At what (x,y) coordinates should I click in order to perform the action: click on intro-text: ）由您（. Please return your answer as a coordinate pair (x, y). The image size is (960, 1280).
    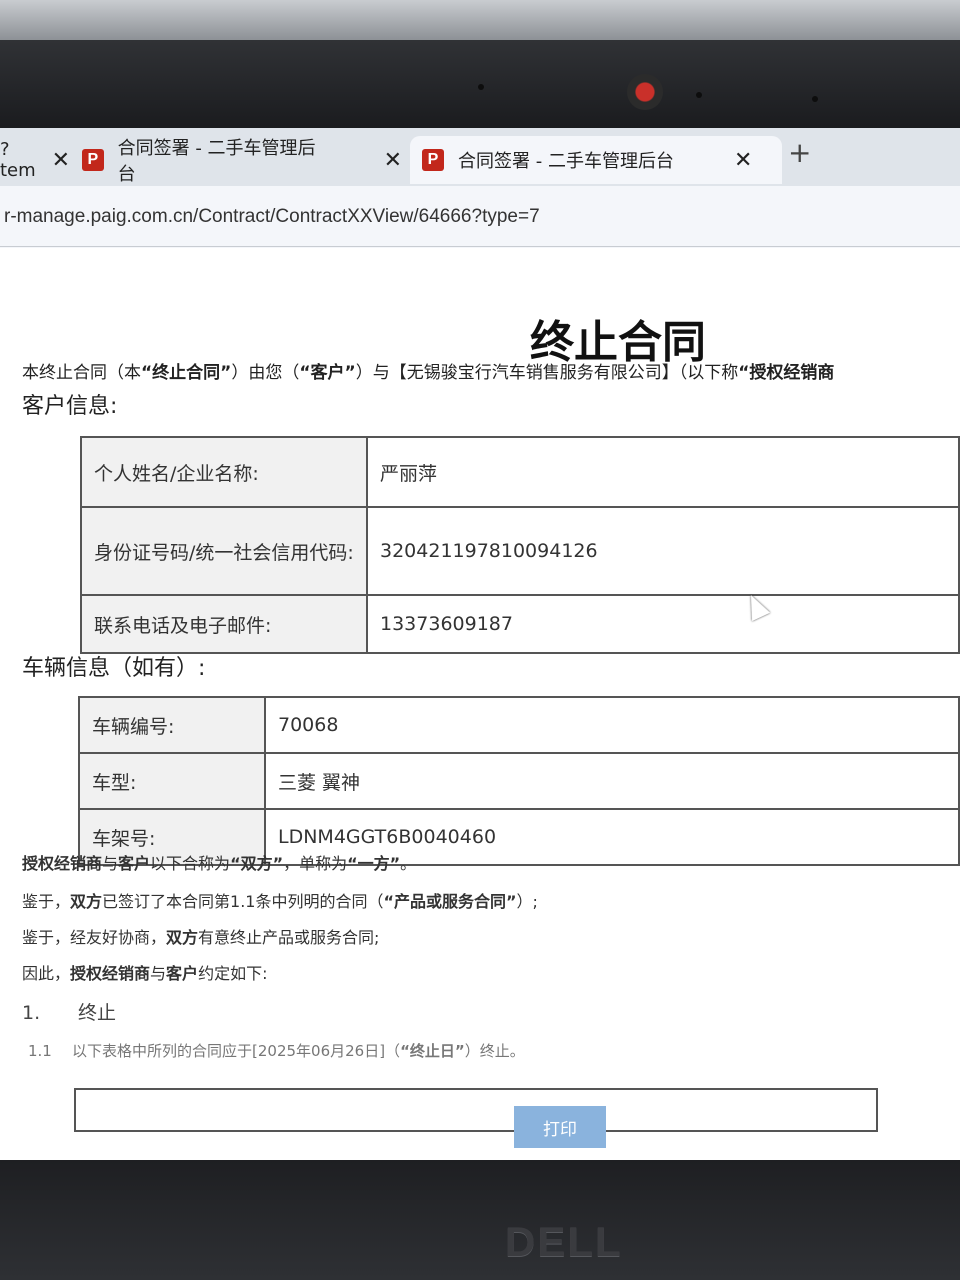
    Looking at the image, I should click on (265, 373).